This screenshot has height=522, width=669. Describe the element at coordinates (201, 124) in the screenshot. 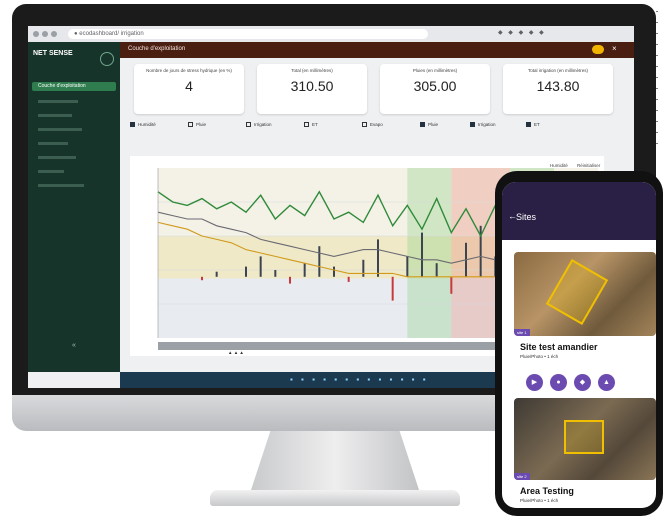

I see `legend-label: Pluie` at that location.